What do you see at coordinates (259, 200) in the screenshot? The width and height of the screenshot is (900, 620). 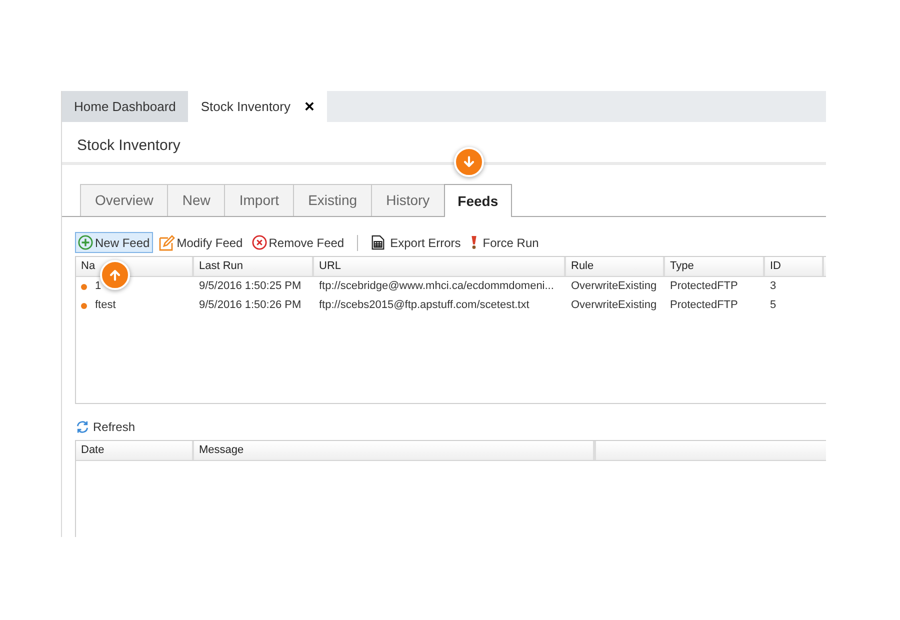 I see `tab: Import` at bounding box center [259, 200].